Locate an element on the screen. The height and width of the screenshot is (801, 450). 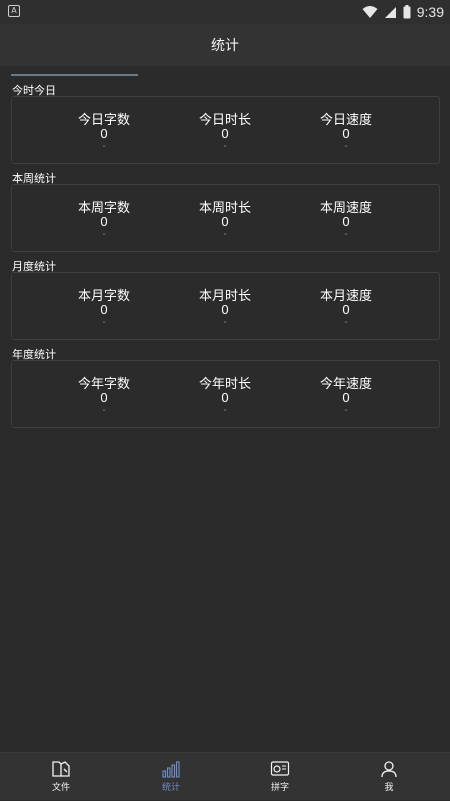
nav-item-files: 文件 is located at coordinates (61, 777).